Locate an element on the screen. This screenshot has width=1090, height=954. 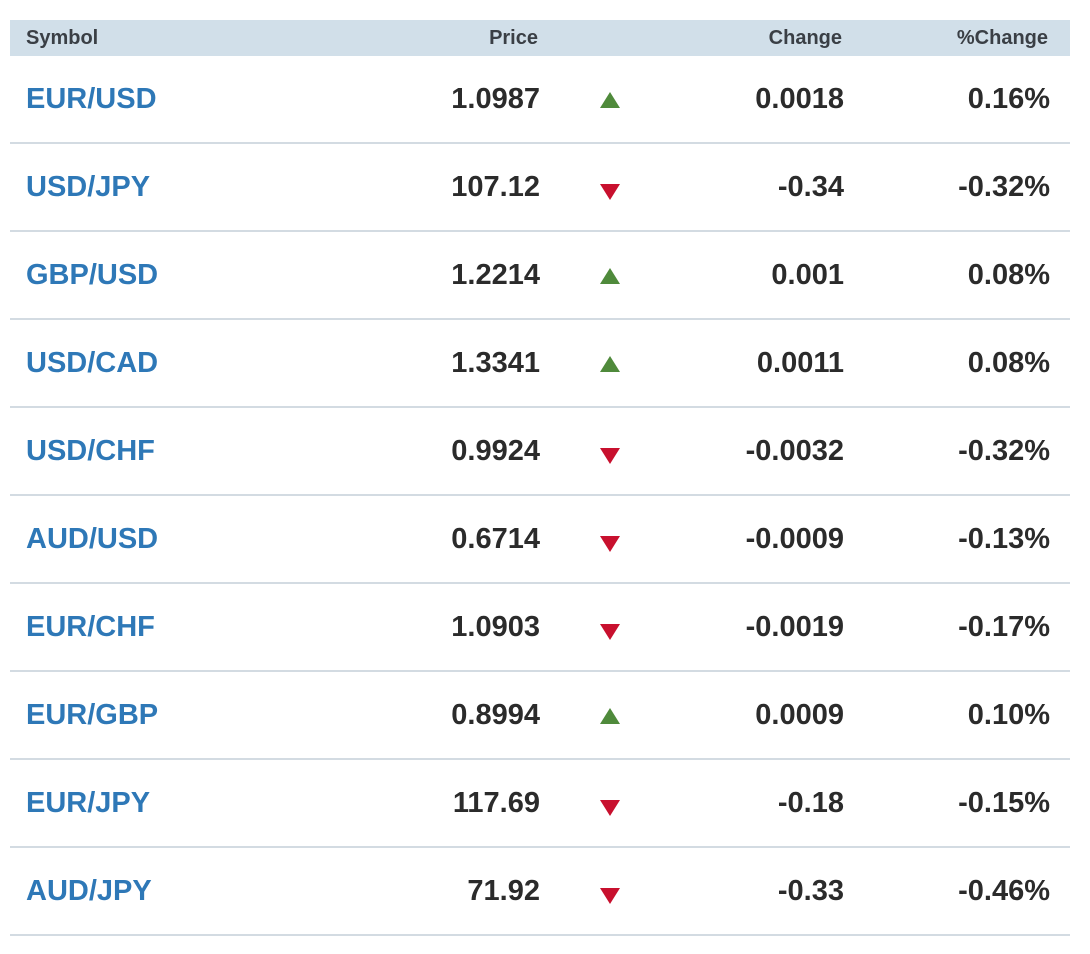
table-header: Symbol Price Change %Change is located at coordinates (540, 38).